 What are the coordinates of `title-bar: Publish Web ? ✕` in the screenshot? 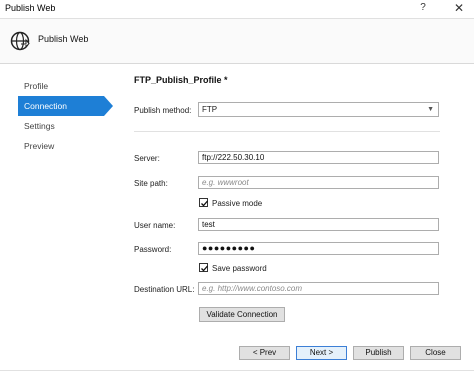 It's located at (237, 9).